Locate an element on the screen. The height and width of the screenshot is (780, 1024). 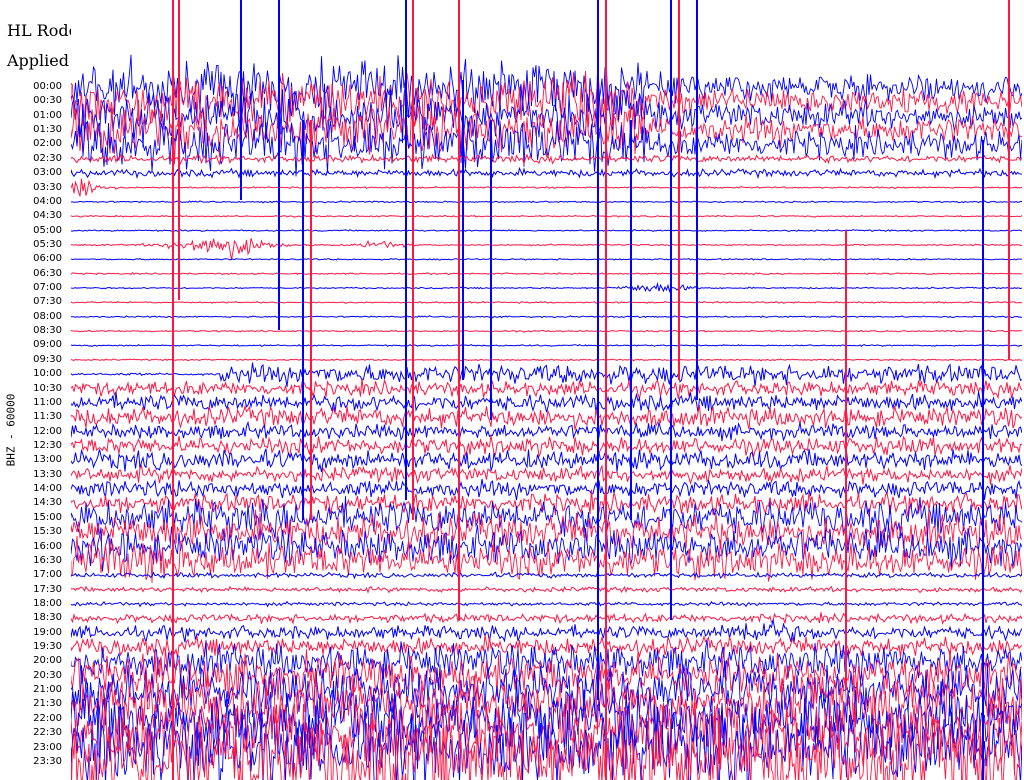
time-label: 09:30 is located at coordinates (47, 359).